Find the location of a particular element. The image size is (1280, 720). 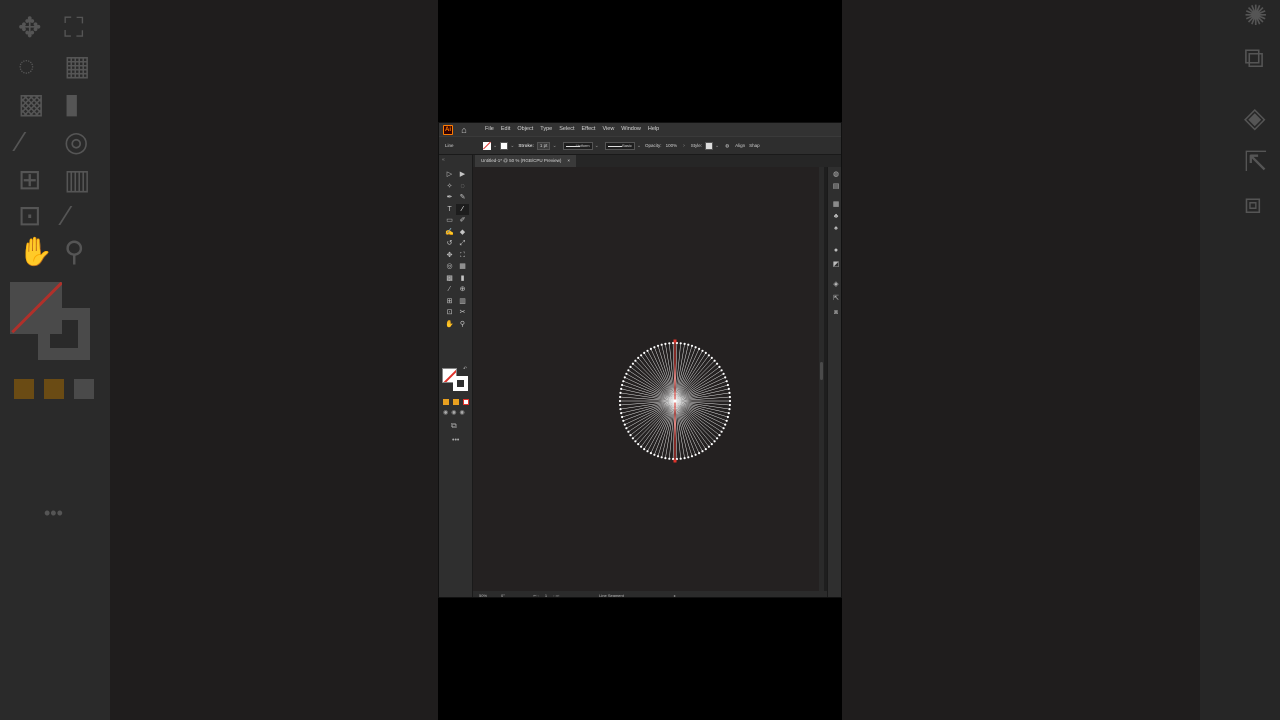

perspective-grid-icon: ▦ is located at coordinates (462, 267).